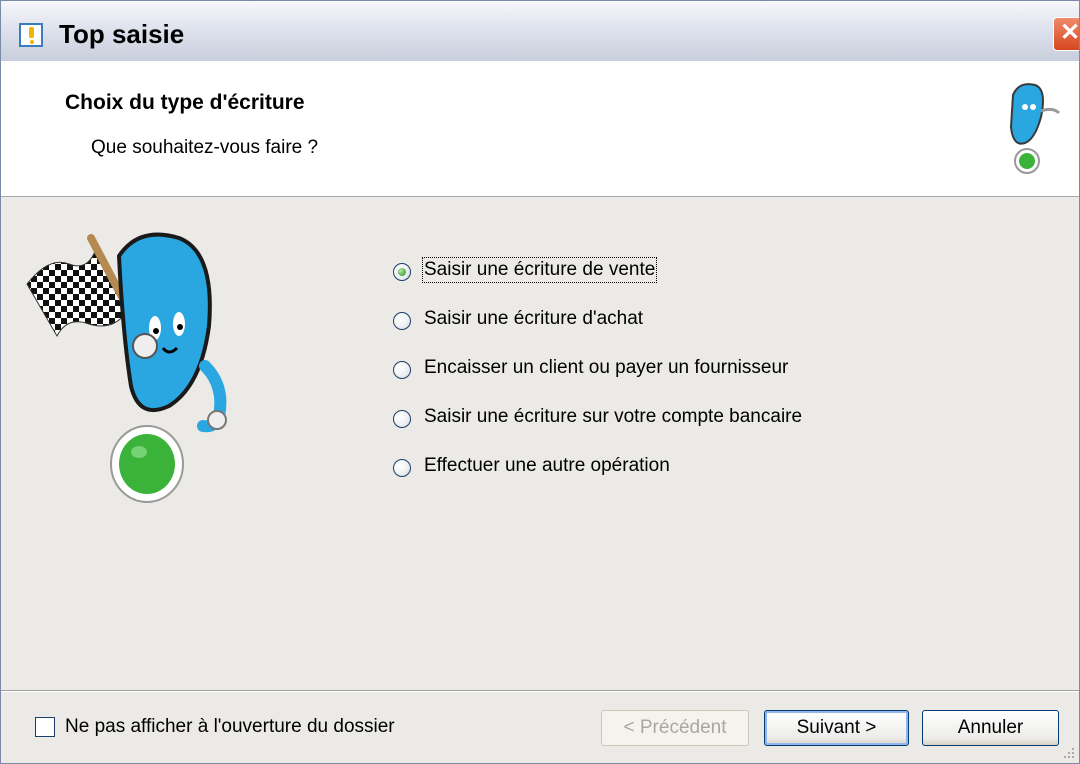 The height and width of the screenshot is (764, 1080). Describe the element at coordinates (547, 466) in the screenshot. I see `option-label: Effectuer une autre opération` at that location.